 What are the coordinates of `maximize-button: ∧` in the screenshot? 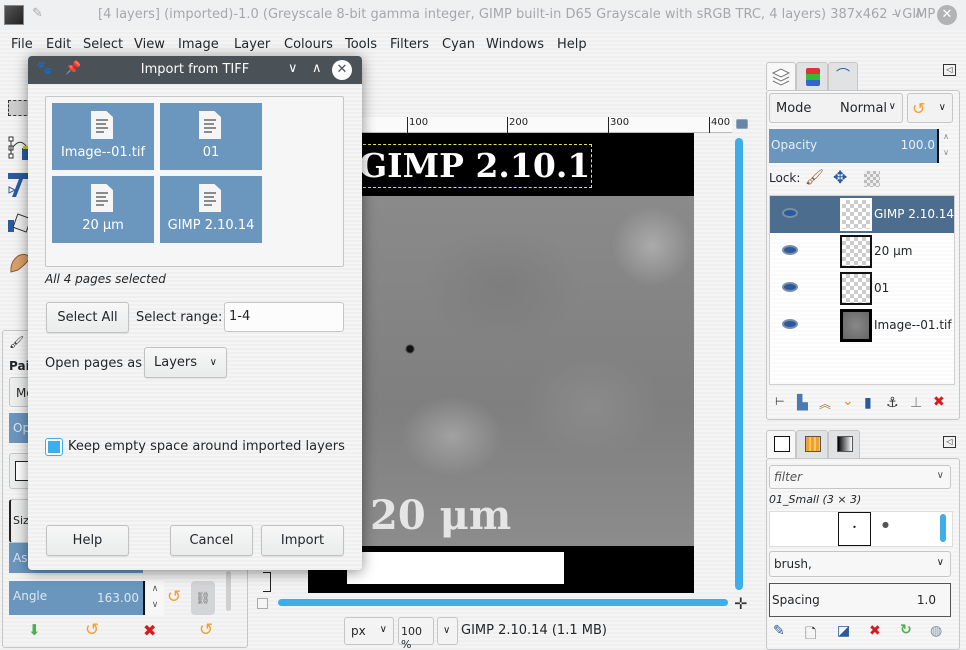 It's located at (919, 13).